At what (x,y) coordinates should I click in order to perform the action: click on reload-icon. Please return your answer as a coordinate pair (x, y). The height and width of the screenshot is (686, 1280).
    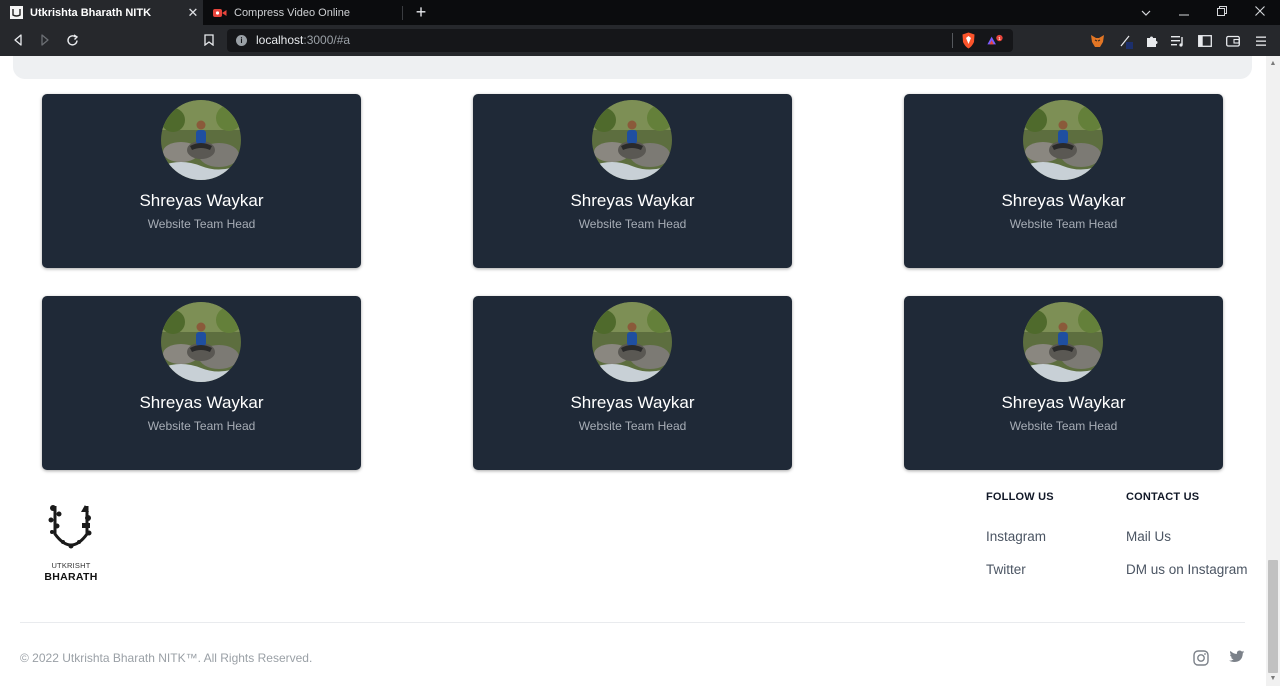
    Looking at the image, I should click on (72, 40).